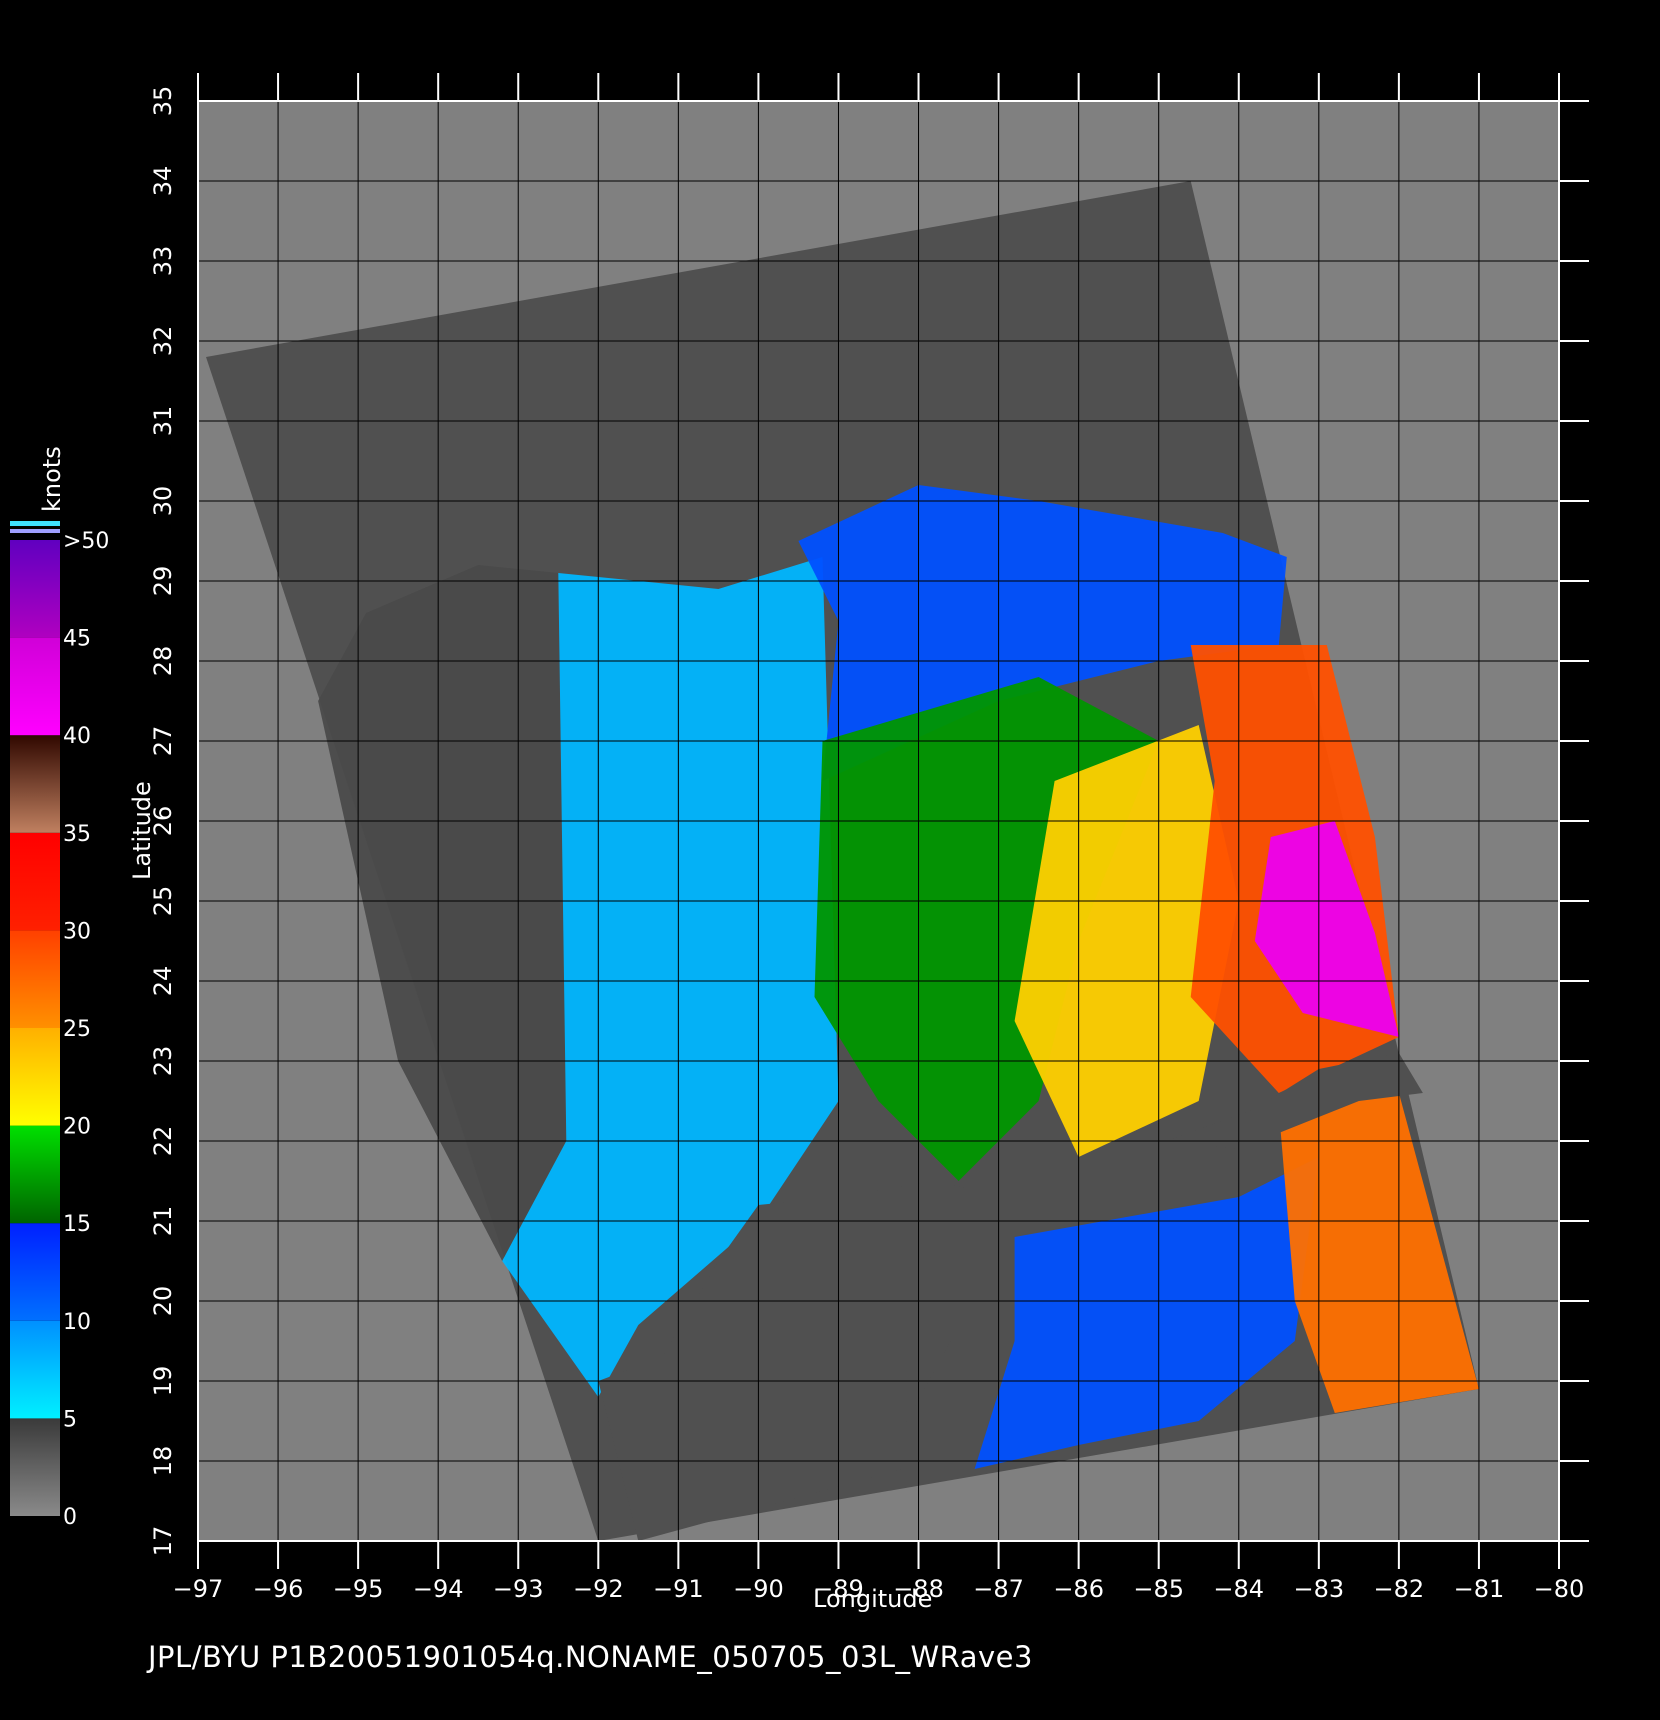  What do you see at coordinates (70, 1419) in the screenshot?
I see `colorbar-label: 5` at bounding box center [70, 1419].